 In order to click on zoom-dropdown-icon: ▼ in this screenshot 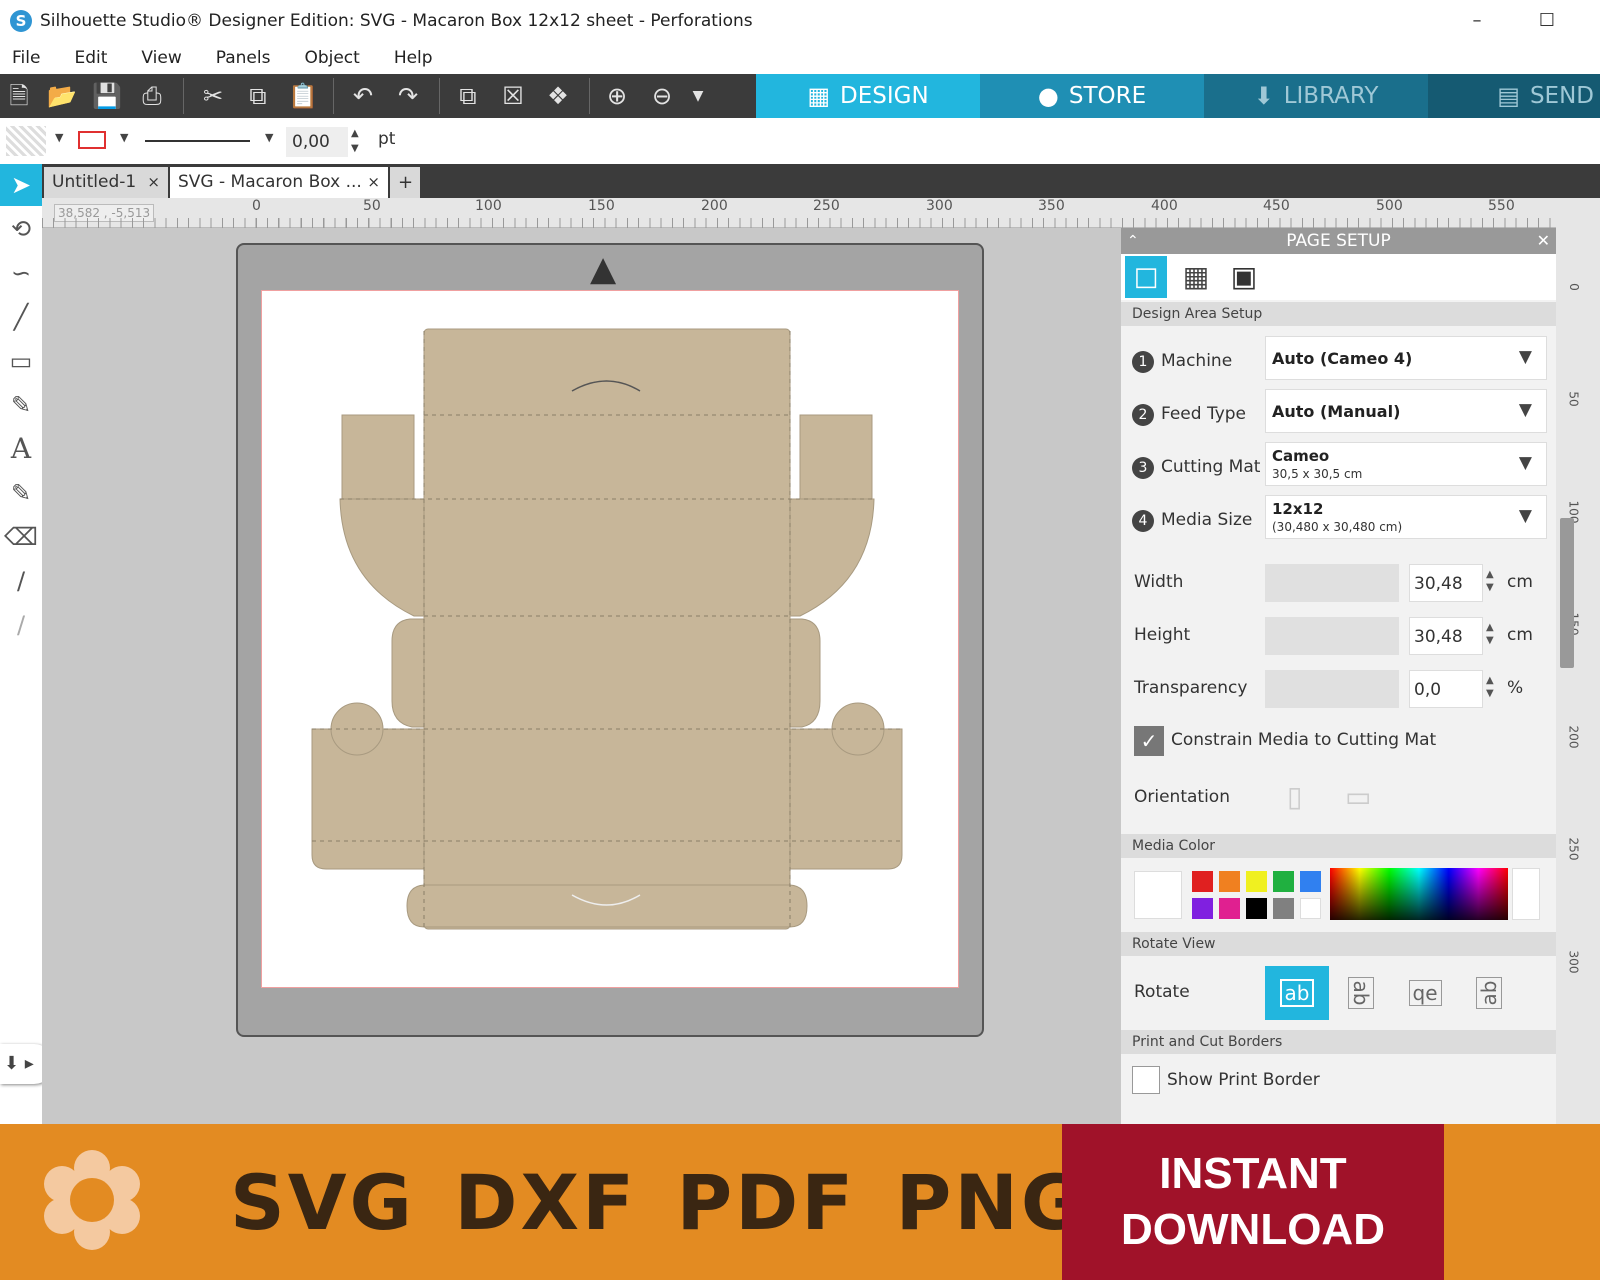, I will do `click(698, 96)`.